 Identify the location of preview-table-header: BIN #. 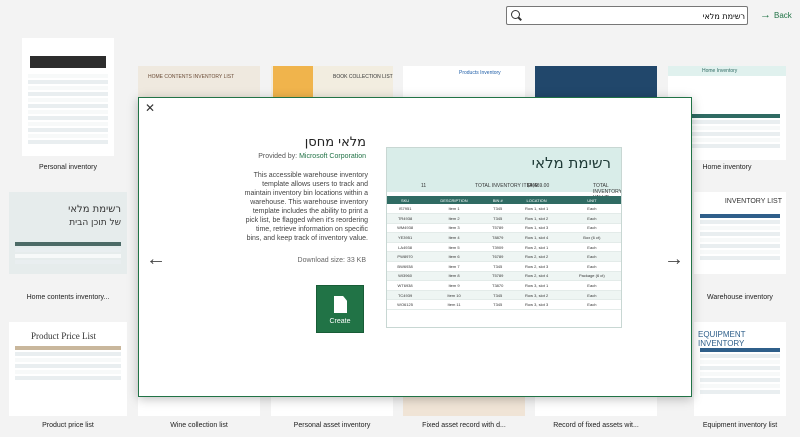
(497, 200).